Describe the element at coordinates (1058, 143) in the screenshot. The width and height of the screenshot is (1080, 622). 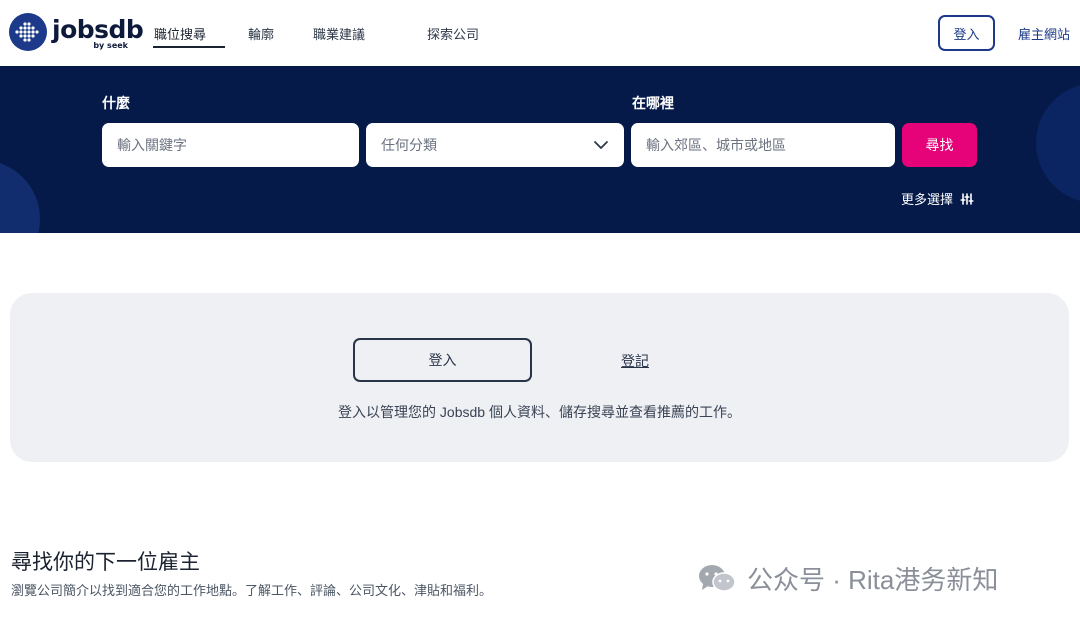
I see `banner-decoration-right` at that location.